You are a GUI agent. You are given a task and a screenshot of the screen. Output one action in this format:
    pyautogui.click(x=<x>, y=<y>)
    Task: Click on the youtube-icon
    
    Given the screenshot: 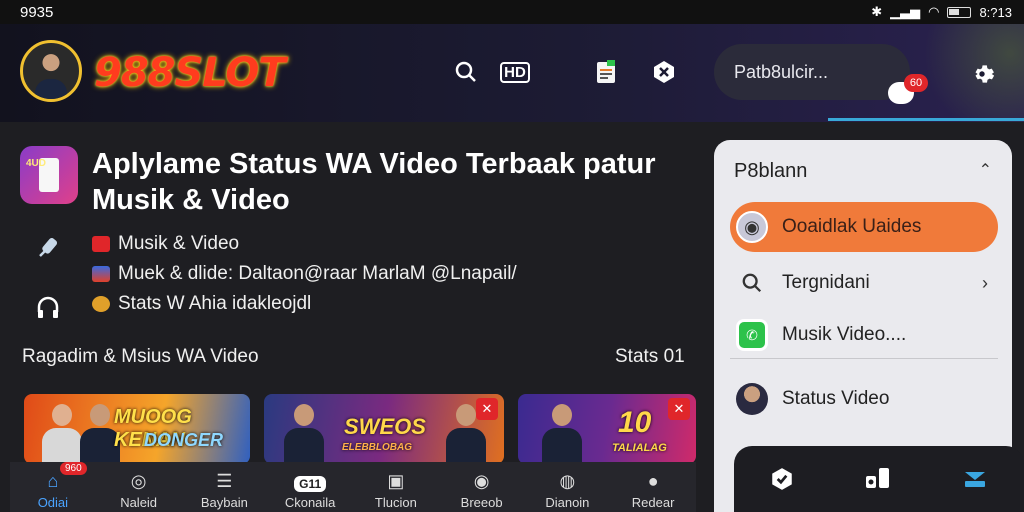 What is the action you would take?
    pyautogui.click(x=101, y=244)
    